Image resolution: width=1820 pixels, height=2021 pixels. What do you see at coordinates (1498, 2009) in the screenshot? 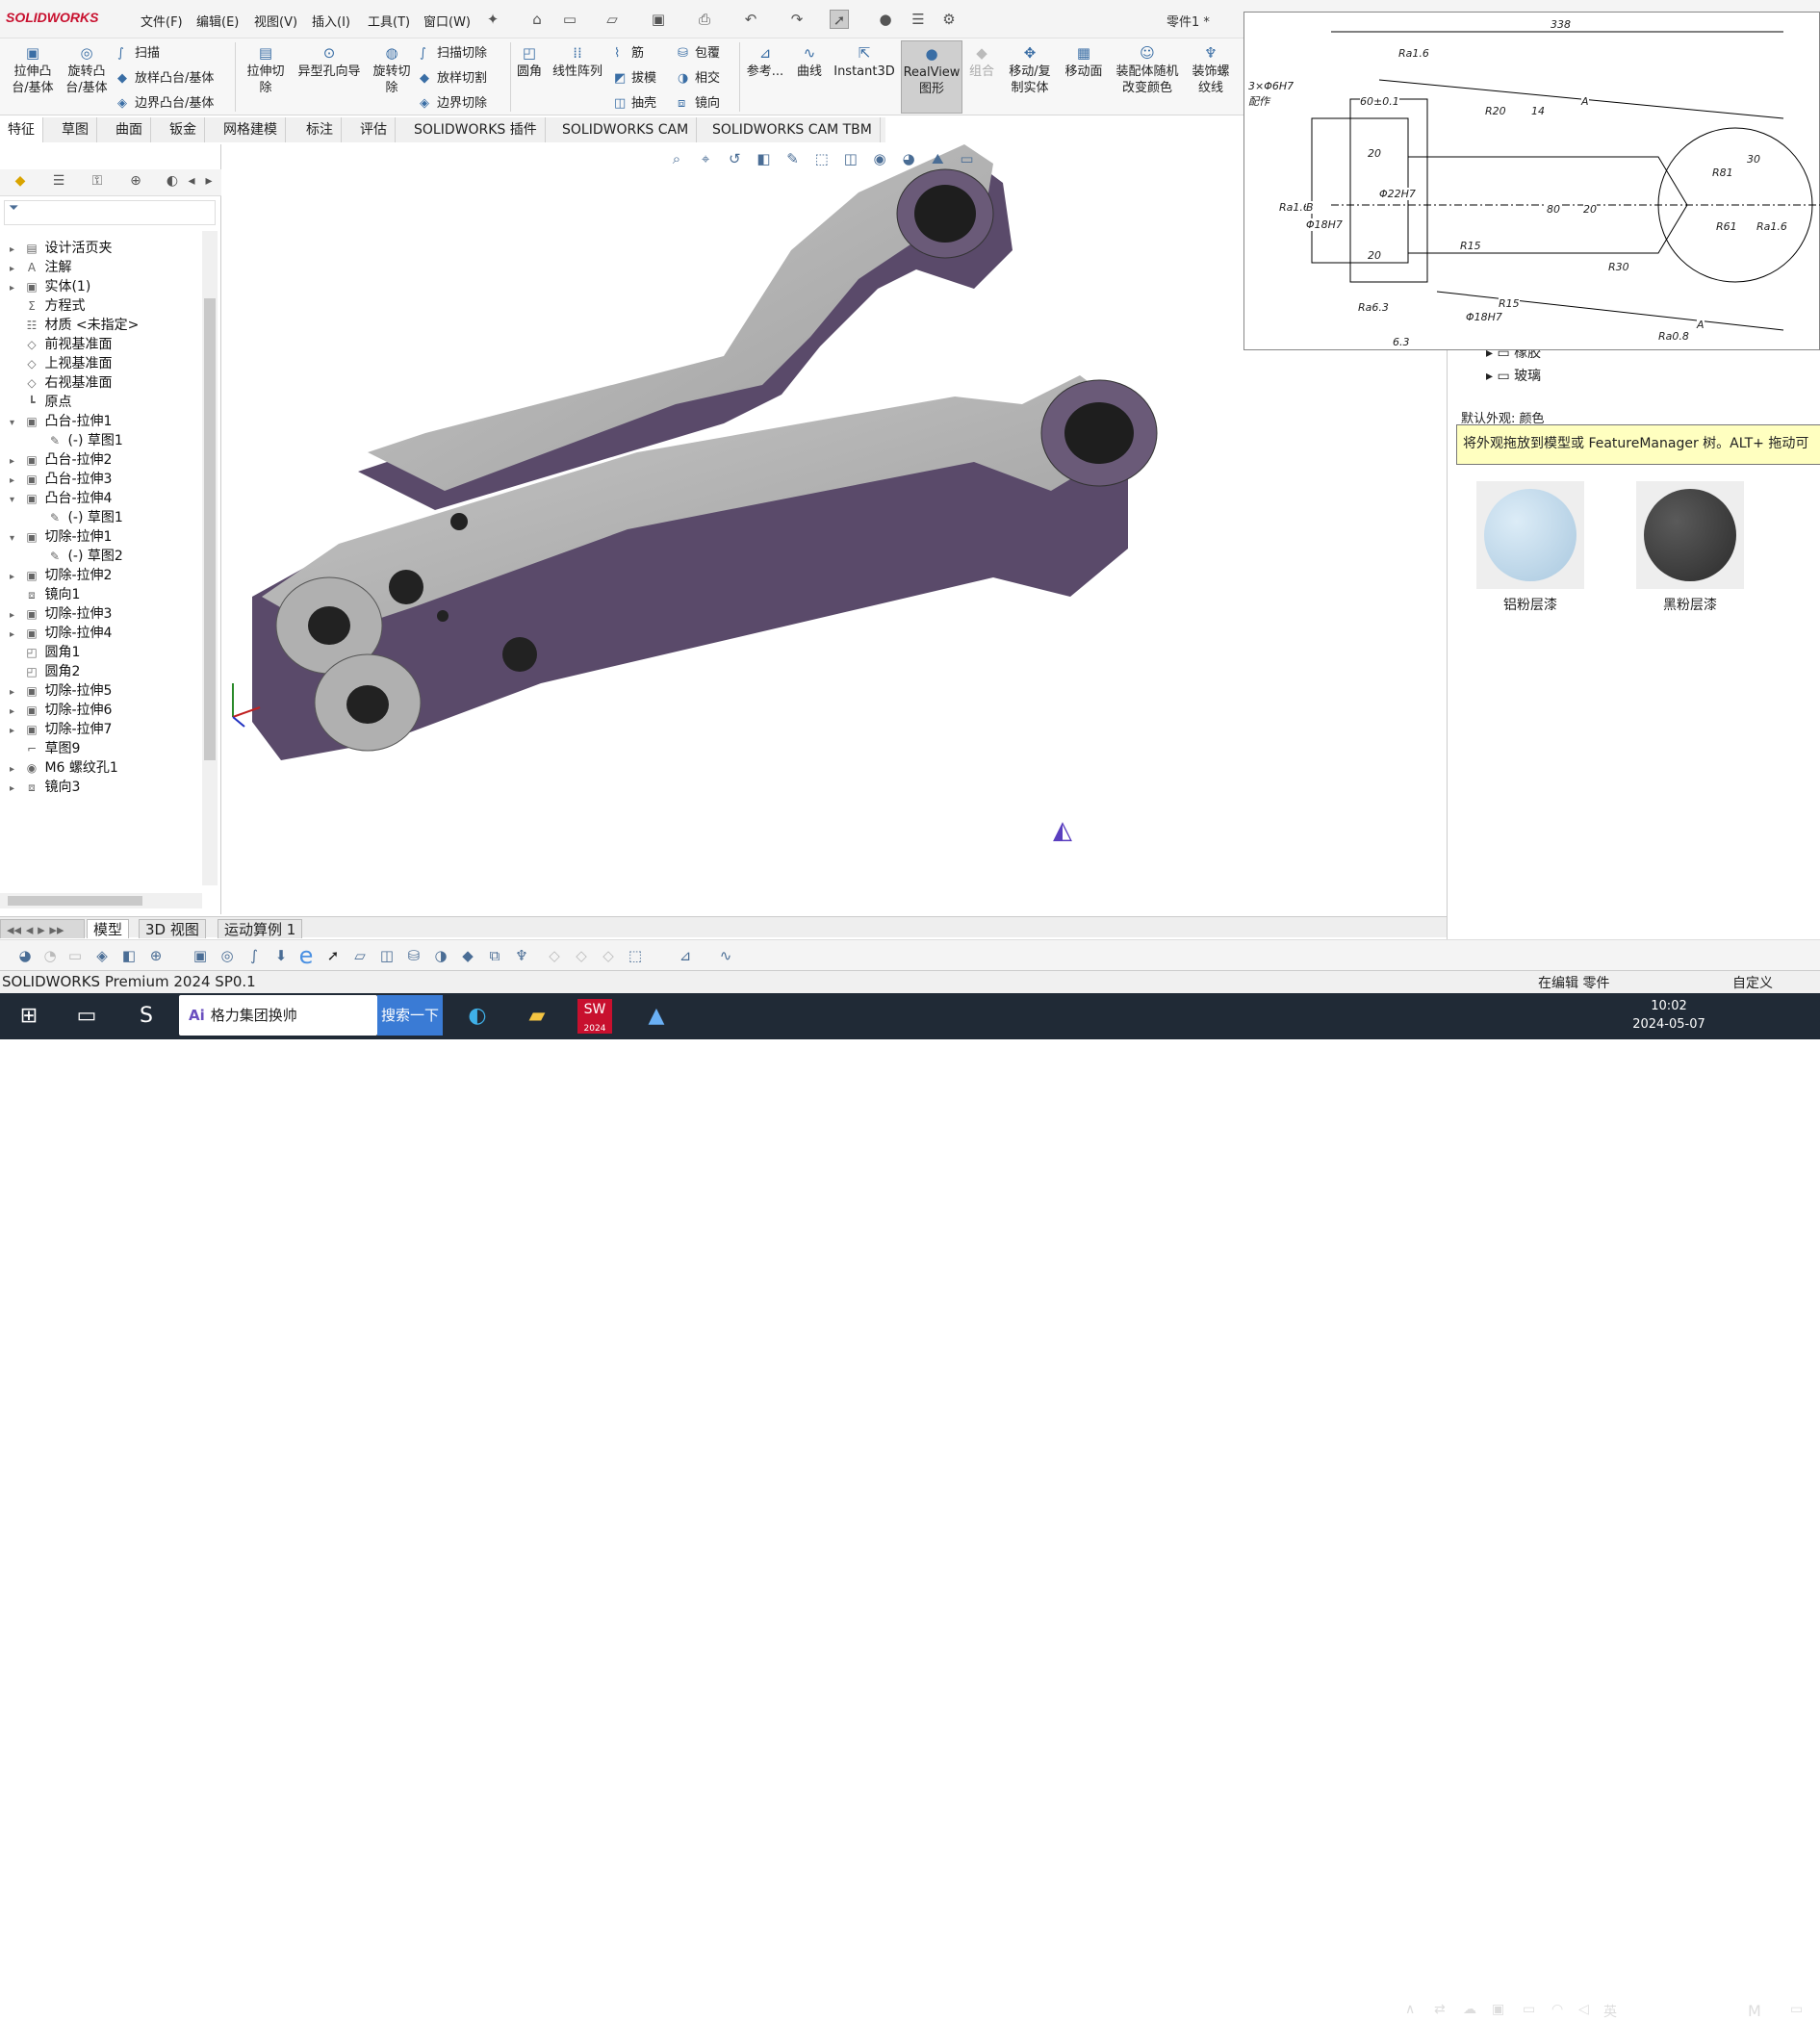
I see `tray-app-icon: ▣` at bounding box center [1498, 2009].